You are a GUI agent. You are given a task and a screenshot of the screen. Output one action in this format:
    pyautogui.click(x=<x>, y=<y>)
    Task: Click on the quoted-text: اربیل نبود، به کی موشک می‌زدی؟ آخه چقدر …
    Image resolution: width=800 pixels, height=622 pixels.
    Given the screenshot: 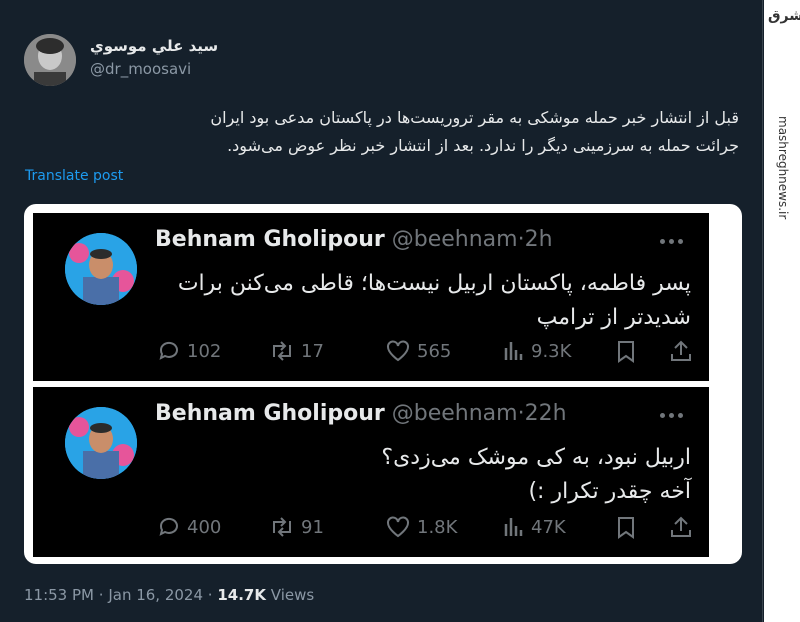 What is the action you would take?
    pyautogui.click(x=421, y=475)
    